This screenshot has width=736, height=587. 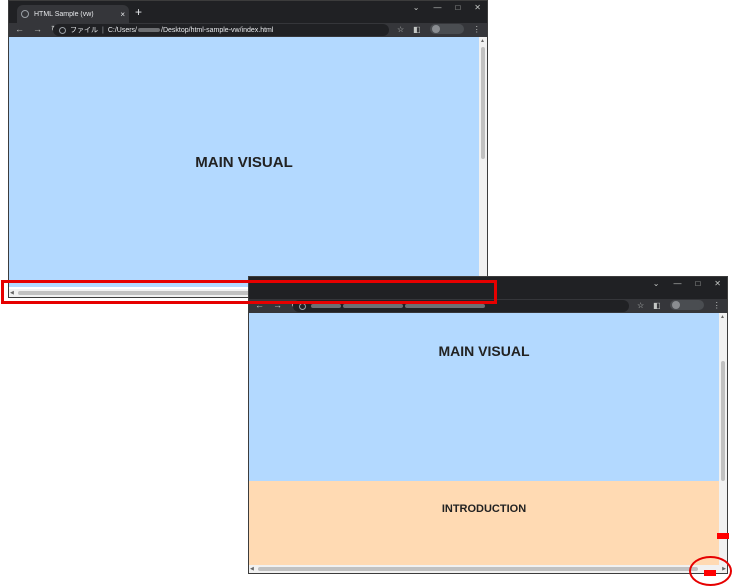 What do you see at coordinates (477, 7) in the screenshot?
I see `close-window-button: ✕` at bounding box center [477, 7].